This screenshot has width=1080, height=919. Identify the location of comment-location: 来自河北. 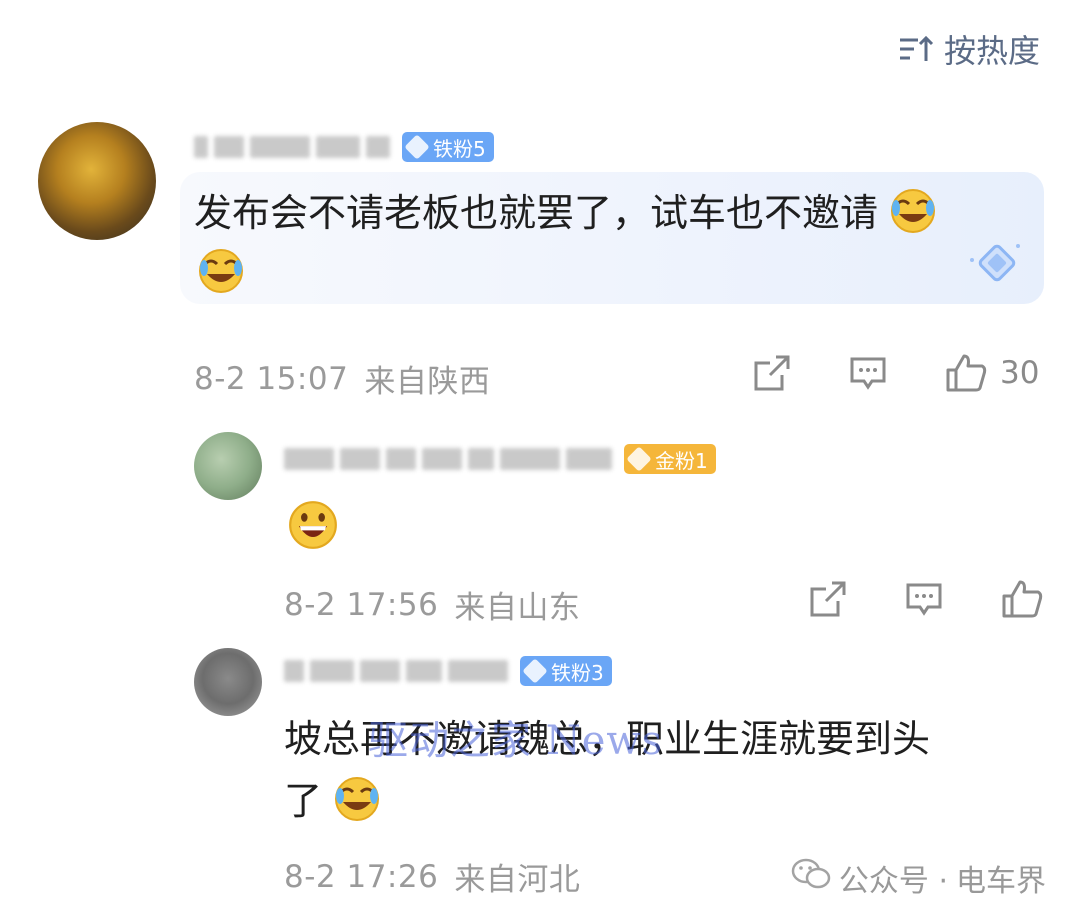
(517, 880).